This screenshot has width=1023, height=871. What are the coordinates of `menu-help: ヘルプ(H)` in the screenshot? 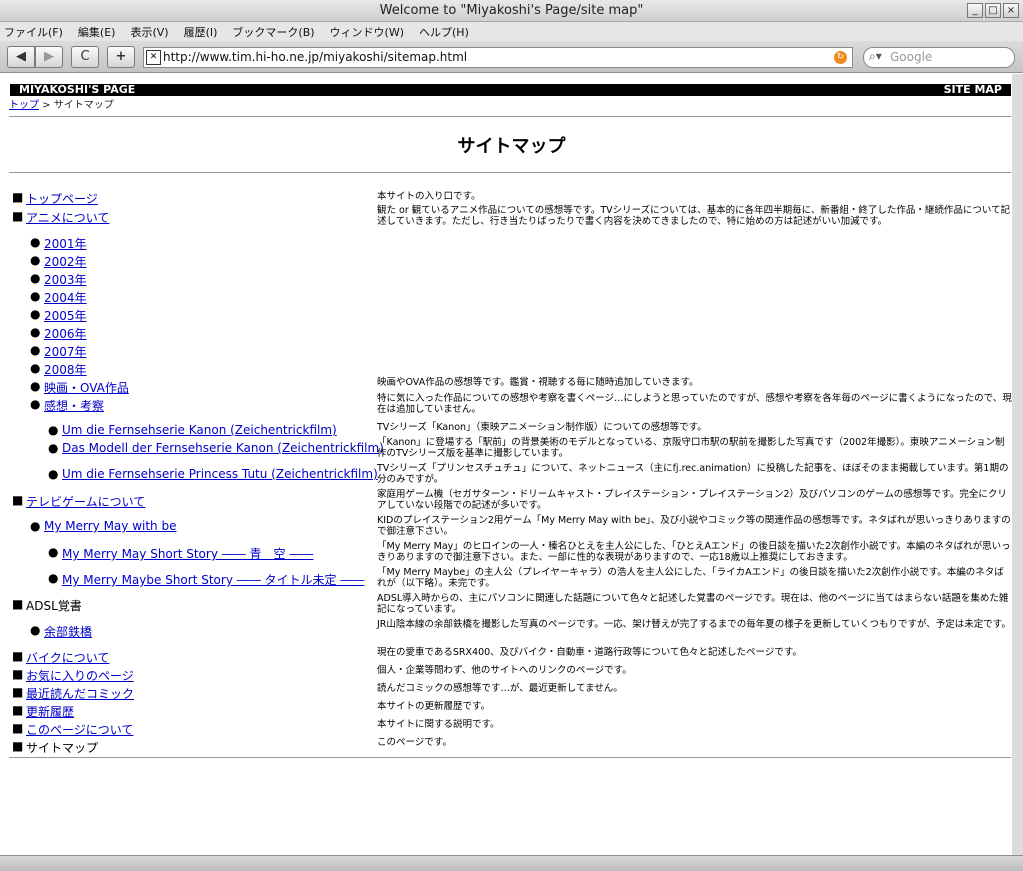 It's located at (444, 32).